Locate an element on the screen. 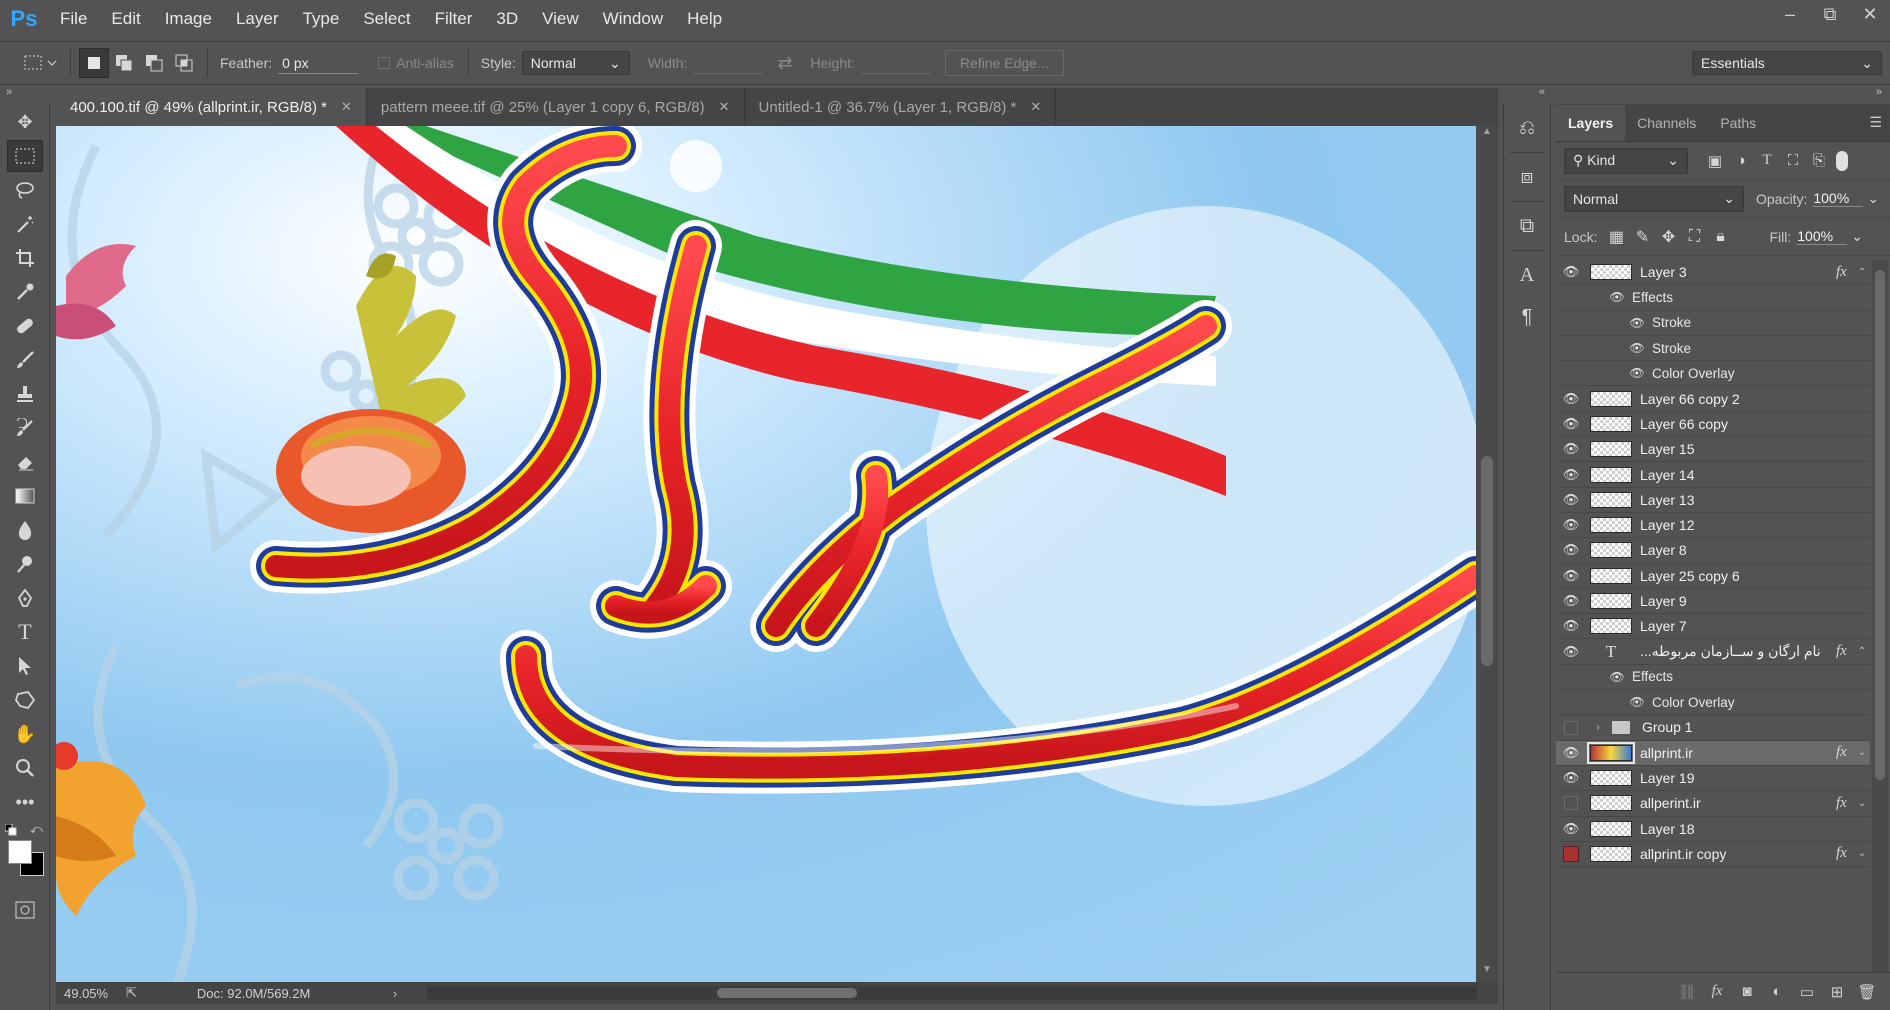 This screenshot has width=1890, height=1010. default-colors-icon is located at coordinates (11, 830).